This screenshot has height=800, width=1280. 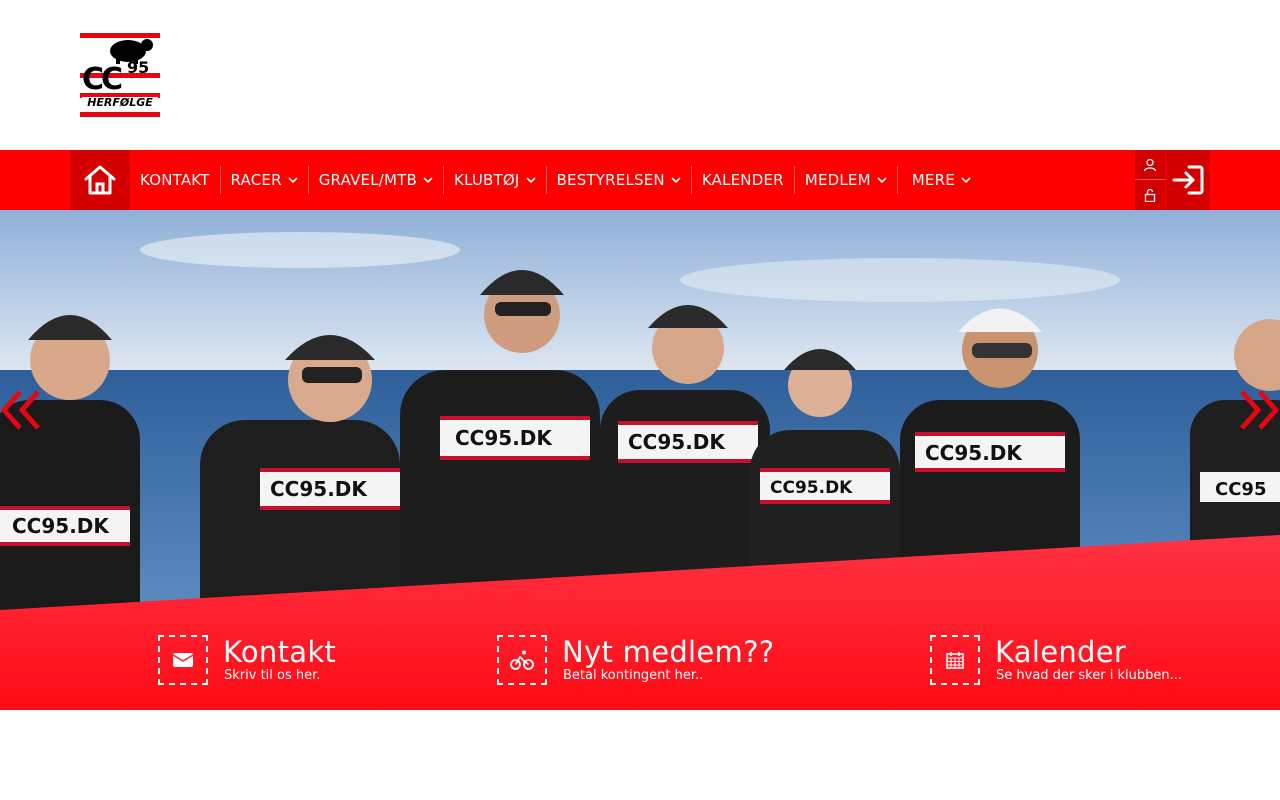 What do you see at coordinates (610, 180) in the screenshot?
I see `nav-item-label: BESTYRELSEN` at bounding box center [610, 180].